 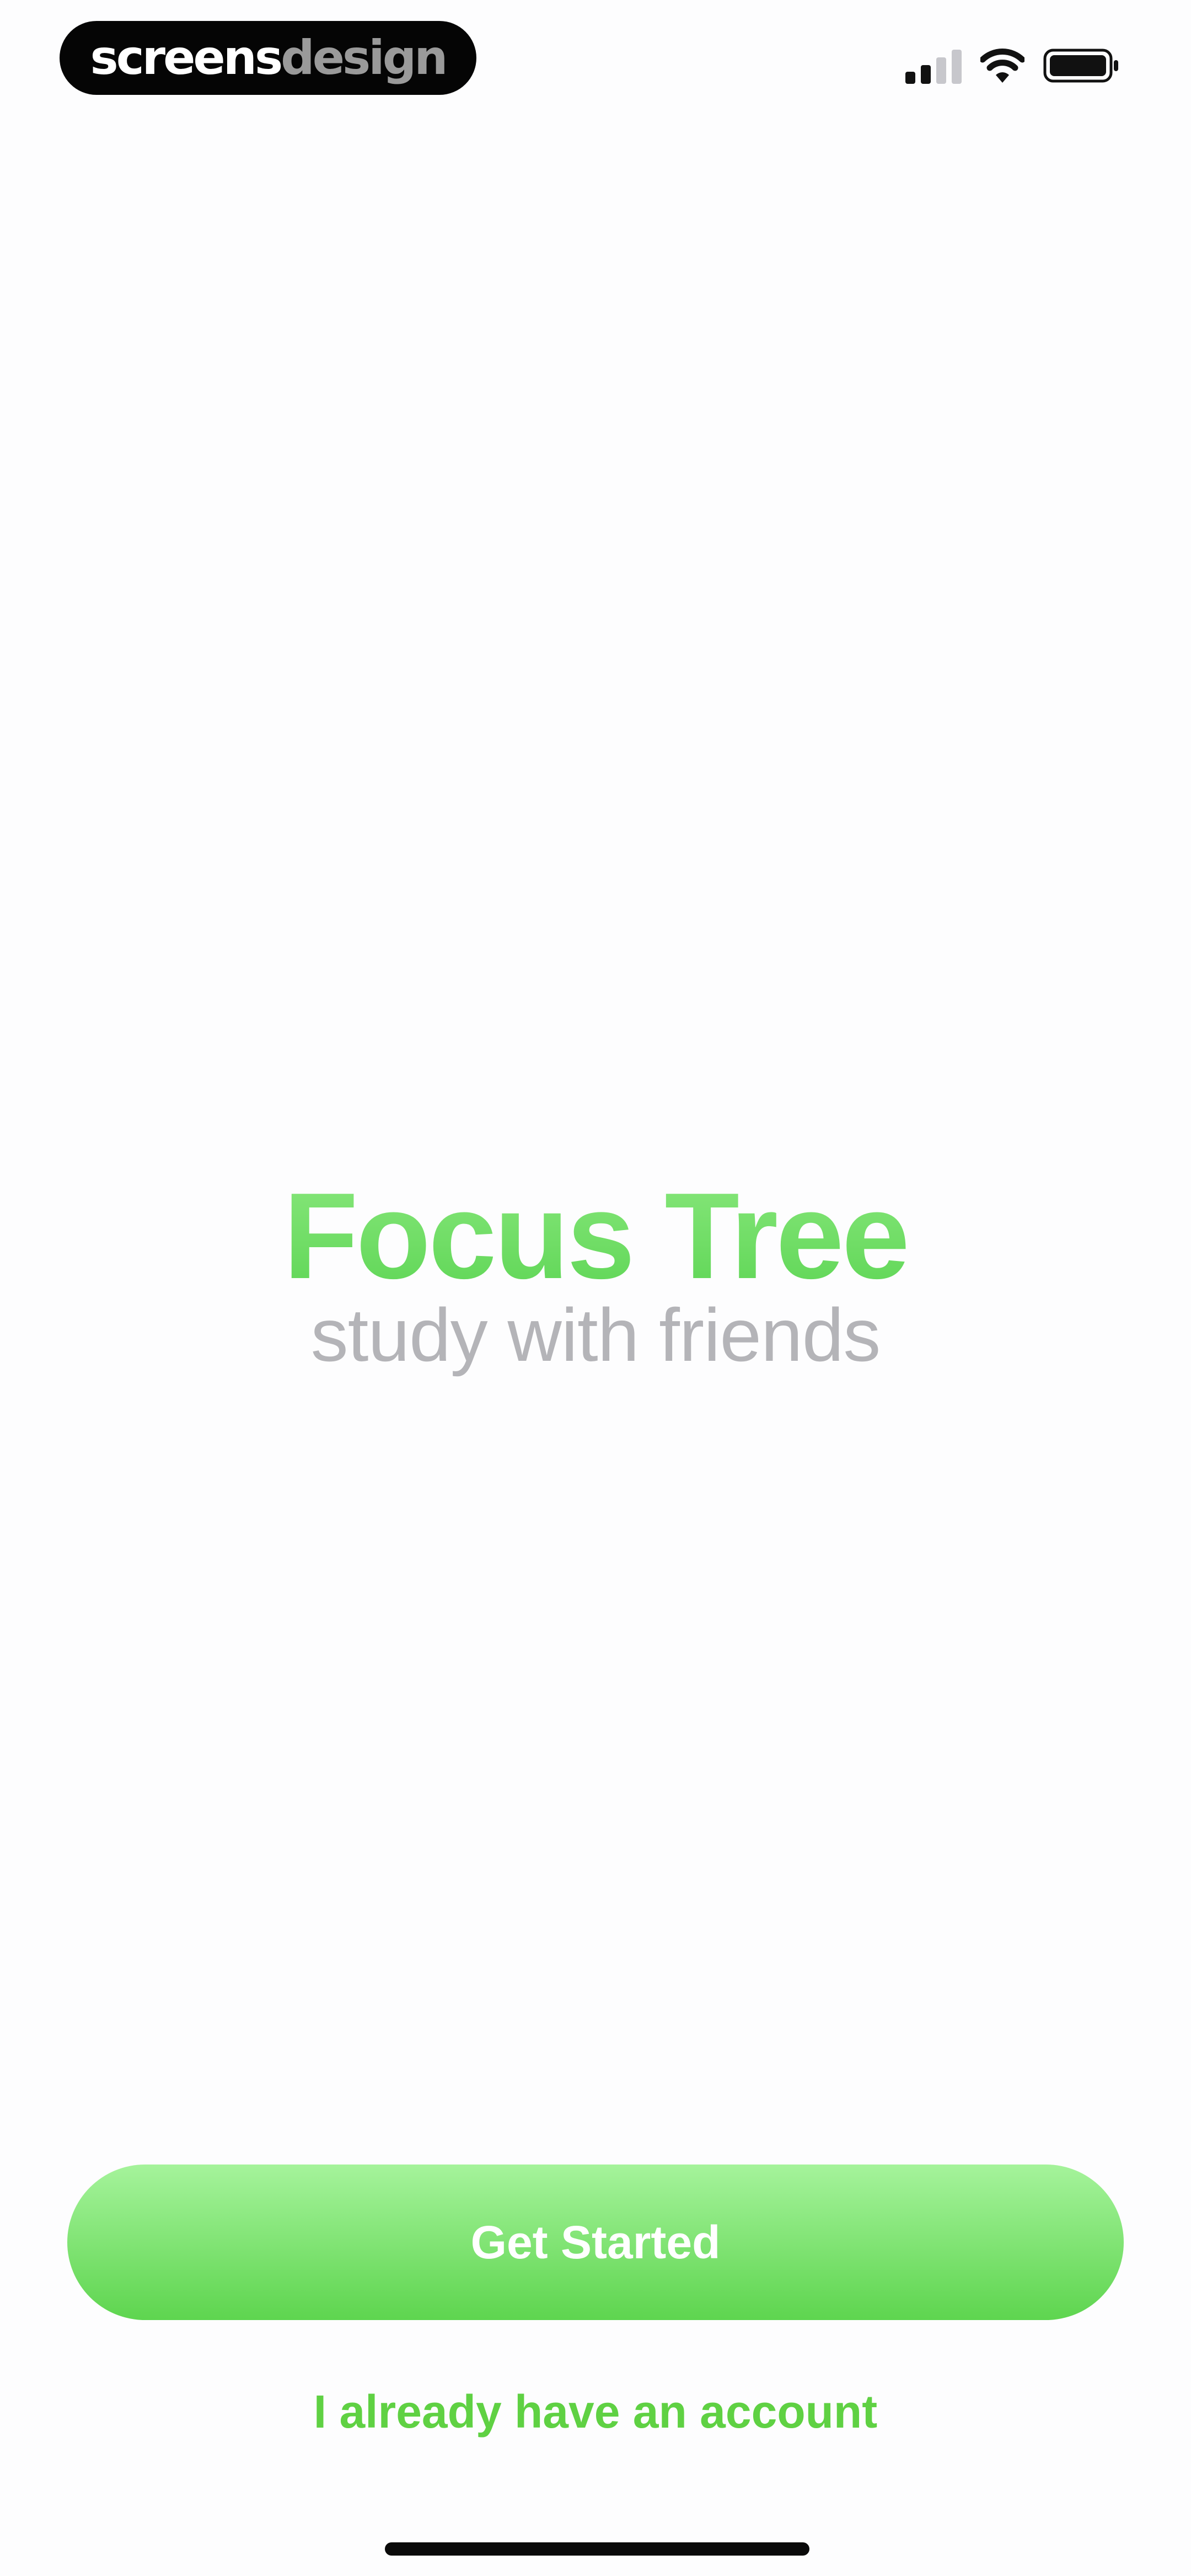 What do you see at coordinates (186, 57) in the screenshot?
I see `brand-primary-text: screens` at bounding box center [186, 57].